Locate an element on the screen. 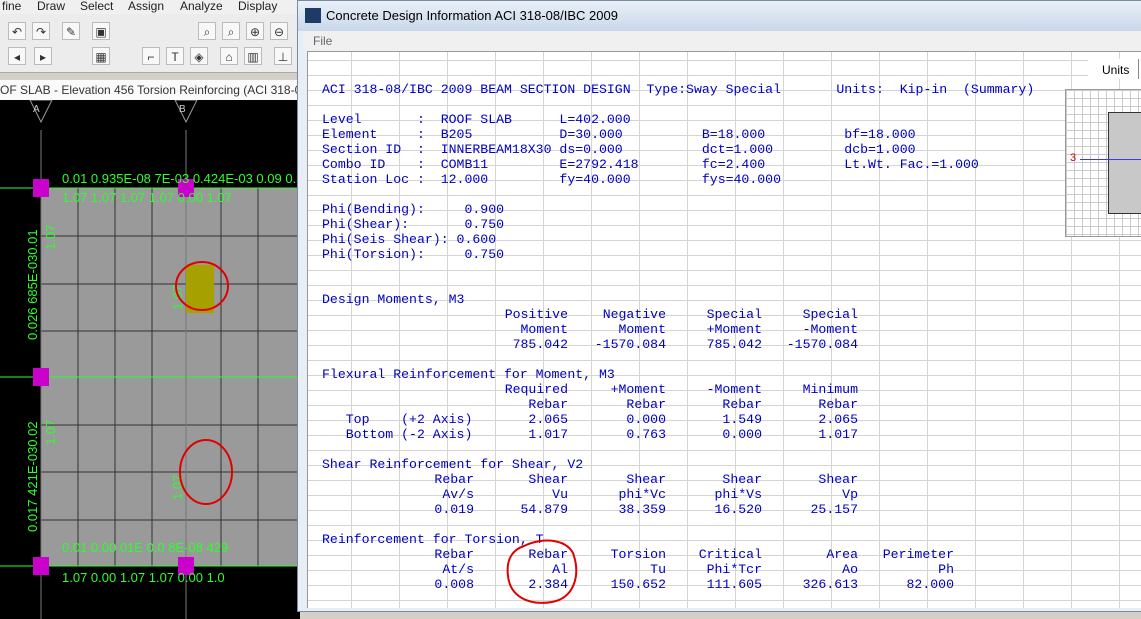 This screenshot has height=619, width=1141. units-panel: Units is located at coordinates (1114, 69).